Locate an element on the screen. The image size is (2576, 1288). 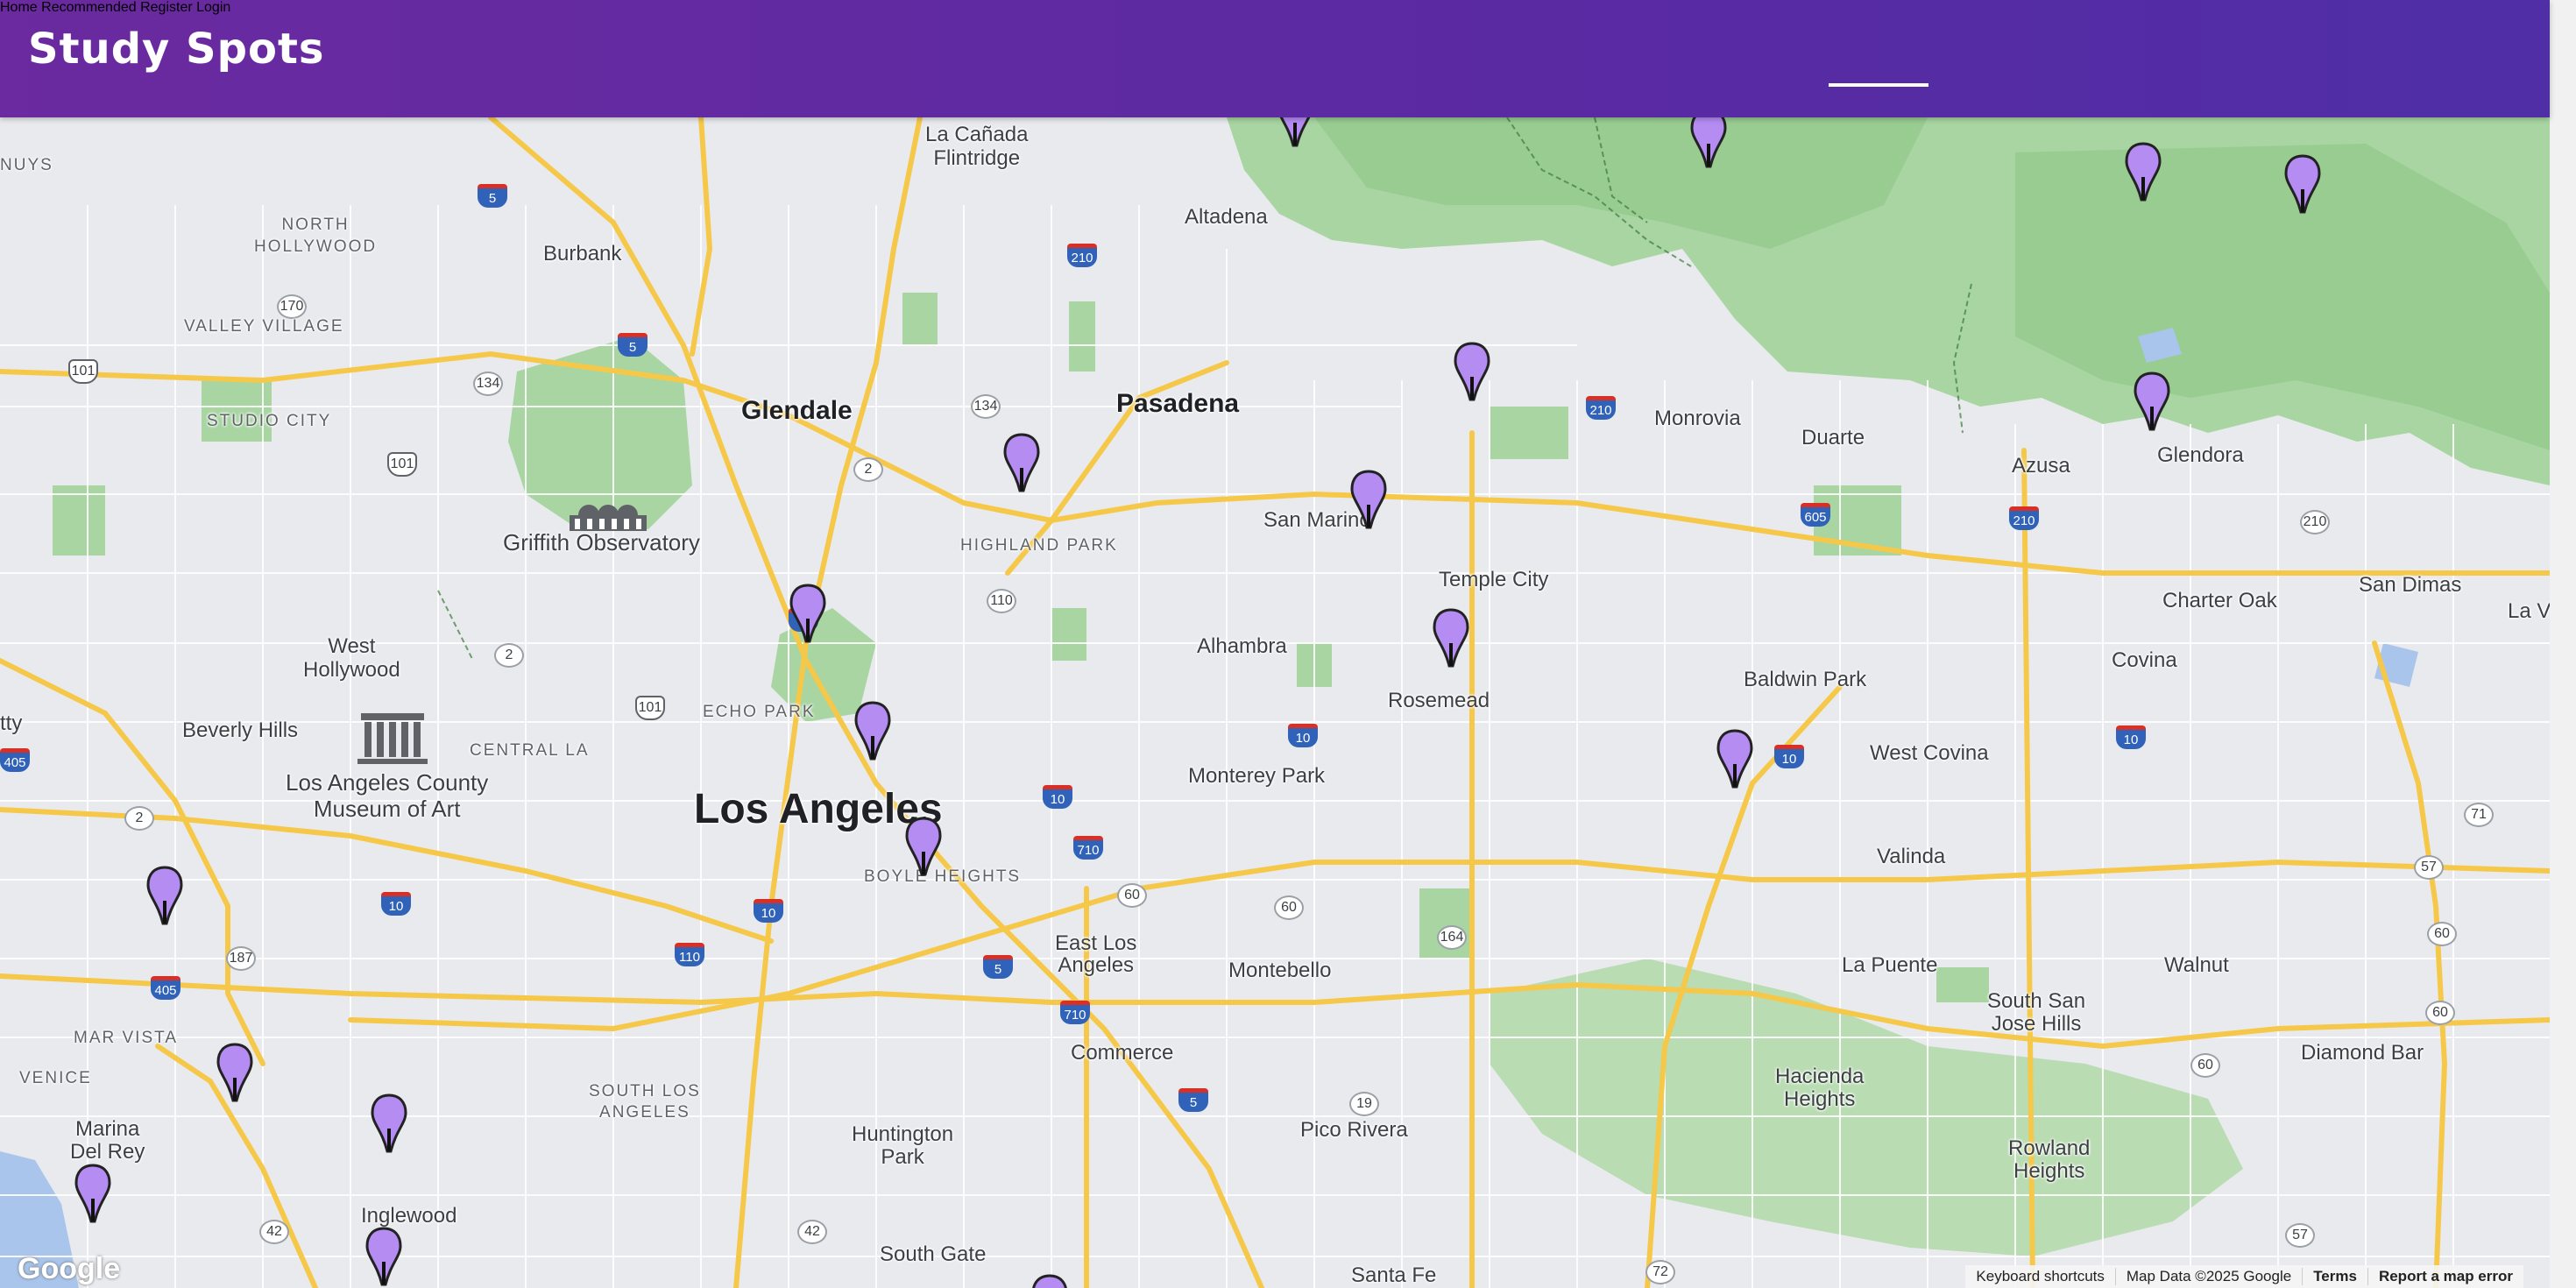
label-valley-village: VALLEY VILLAGE is located at coordinates (264, 326).